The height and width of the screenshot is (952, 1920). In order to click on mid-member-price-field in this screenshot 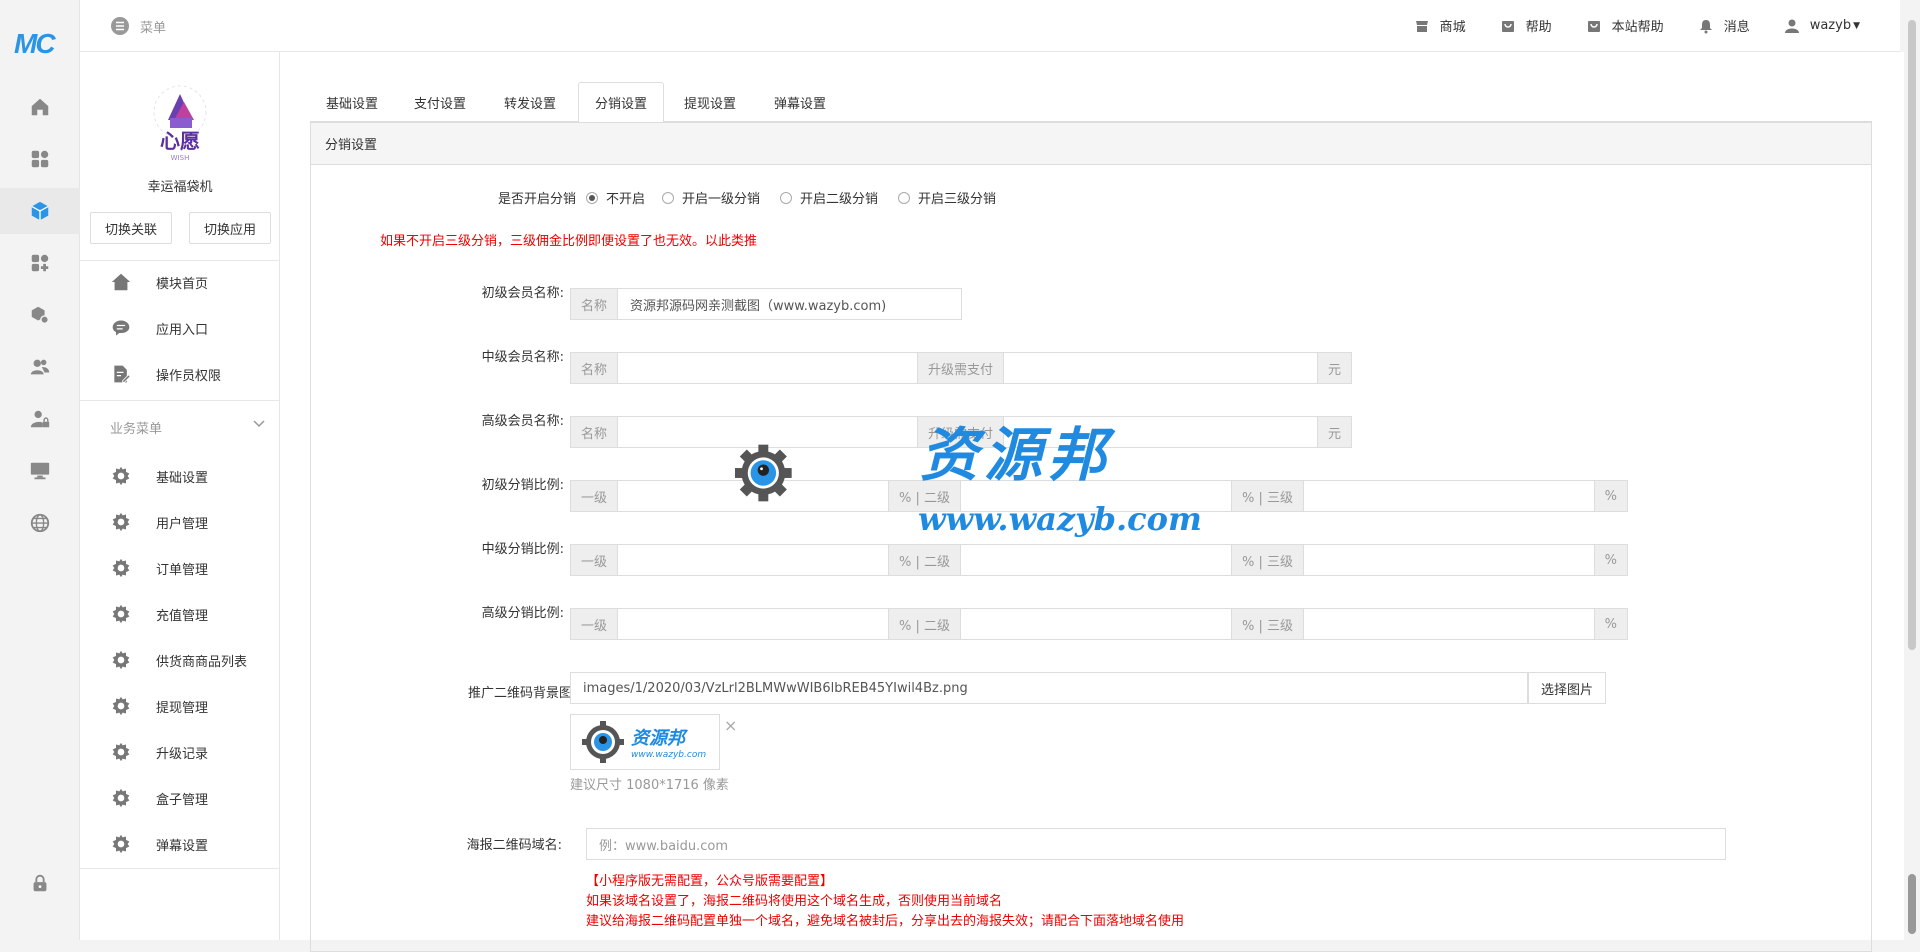, I will do `click(1160, 368)`.